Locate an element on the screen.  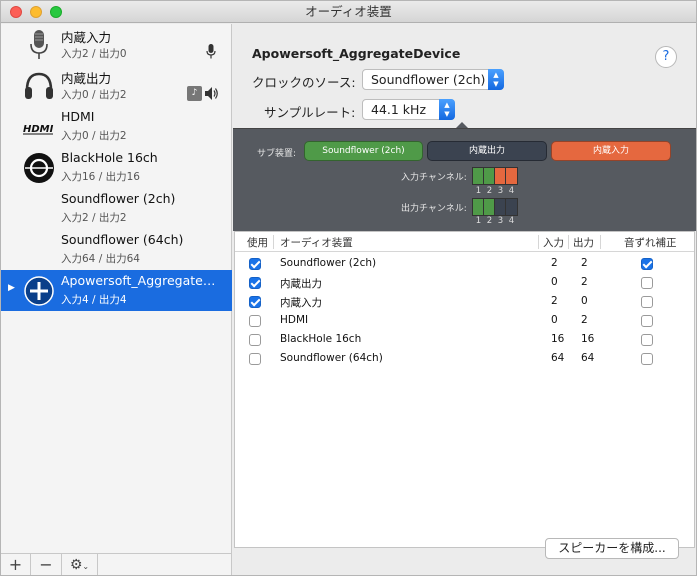
disclosure-triangle-icon: ▶ is located at coordinates (11, 288).